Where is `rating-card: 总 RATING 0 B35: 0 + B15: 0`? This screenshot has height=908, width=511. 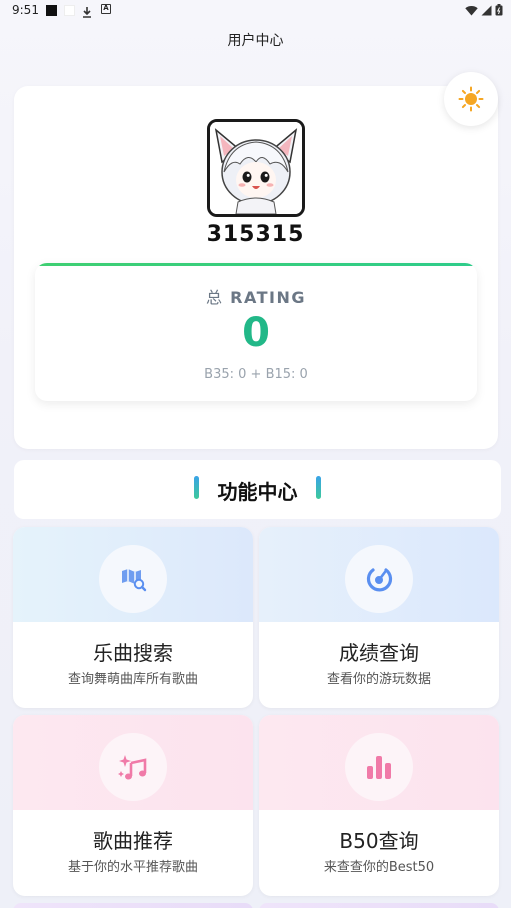
rating-card: 总 RATING 0 B35: 0 + B15: 0 is located at coordinates (256, 332).